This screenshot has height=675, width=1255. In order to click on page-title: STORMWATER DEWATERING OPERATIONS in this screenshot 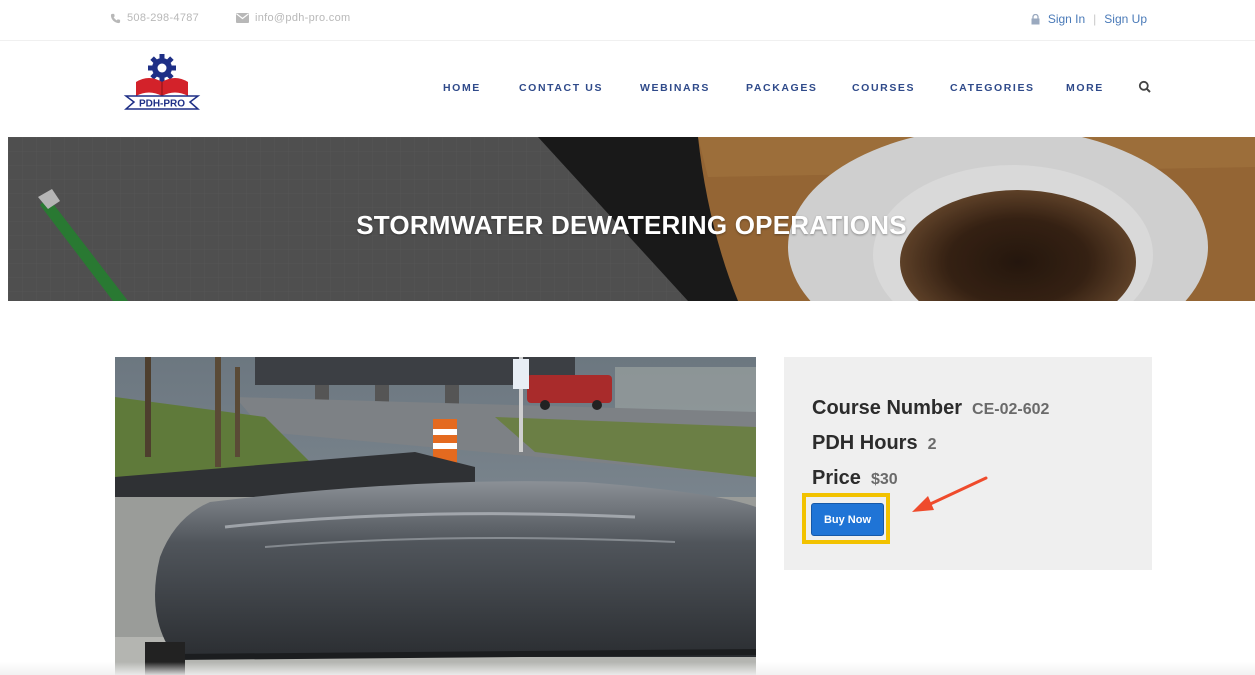, I will do `click(631, 225)`.